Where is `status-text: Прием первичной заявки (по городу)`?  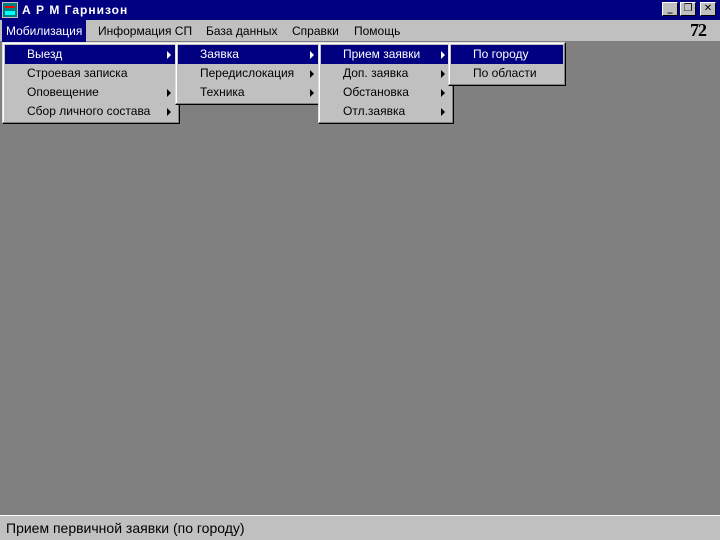 status-text: Прием первичной заявки (по городу) is located at coordinates (125, 528).